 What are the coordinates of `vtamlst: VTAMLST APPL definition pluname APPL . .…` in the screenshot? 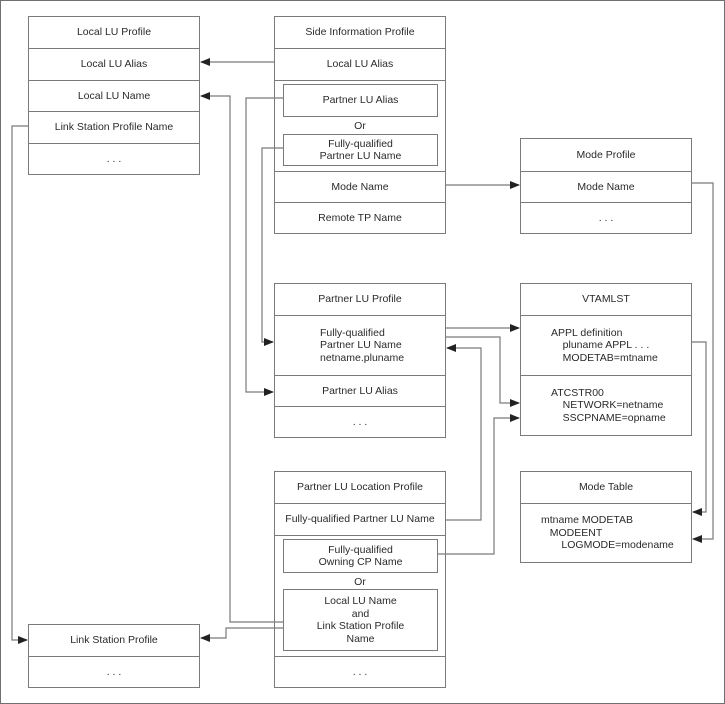 It's located at (606, 359).